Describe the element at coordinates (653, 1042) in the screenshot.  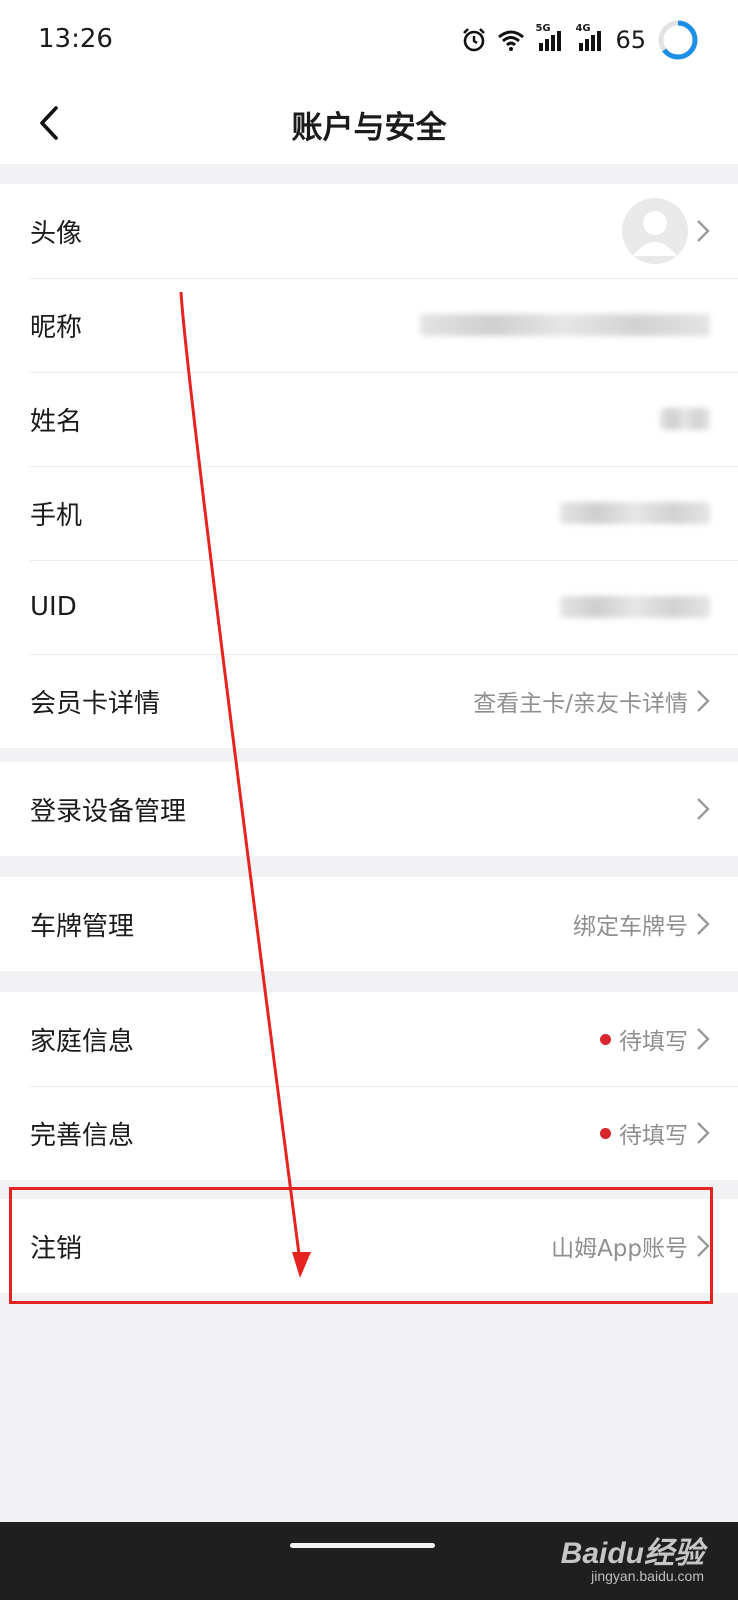
I see `family-info-status: 待填写` at that location.